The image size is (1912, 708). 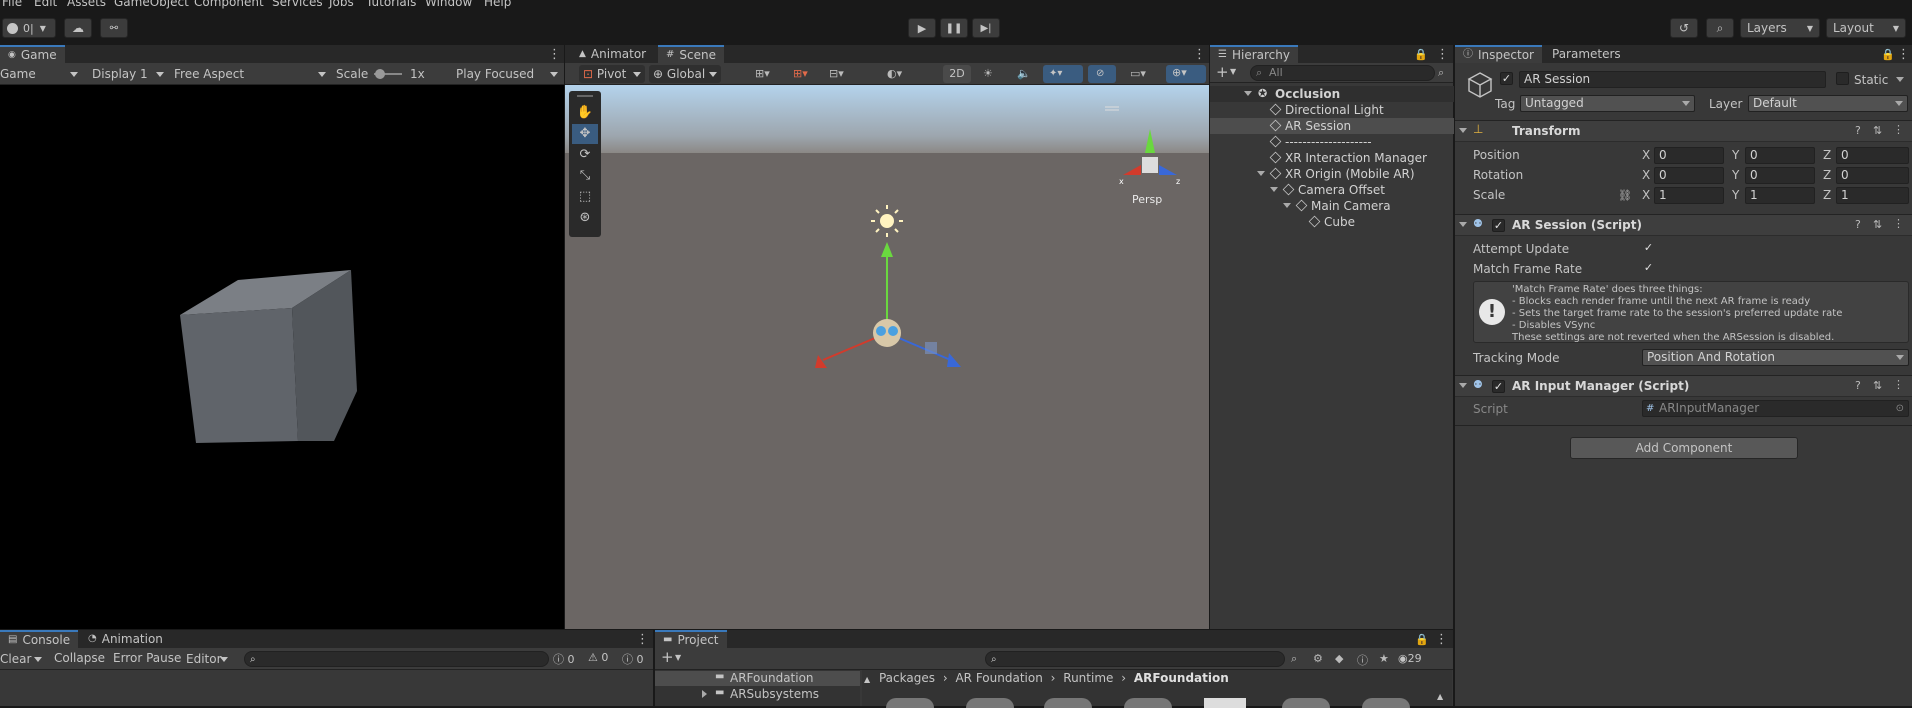 What do you see at coordinates (762, 73) in the screenshot?
I see `grid-snap-icon: ⊞▾` at bounding box center [762, 73].